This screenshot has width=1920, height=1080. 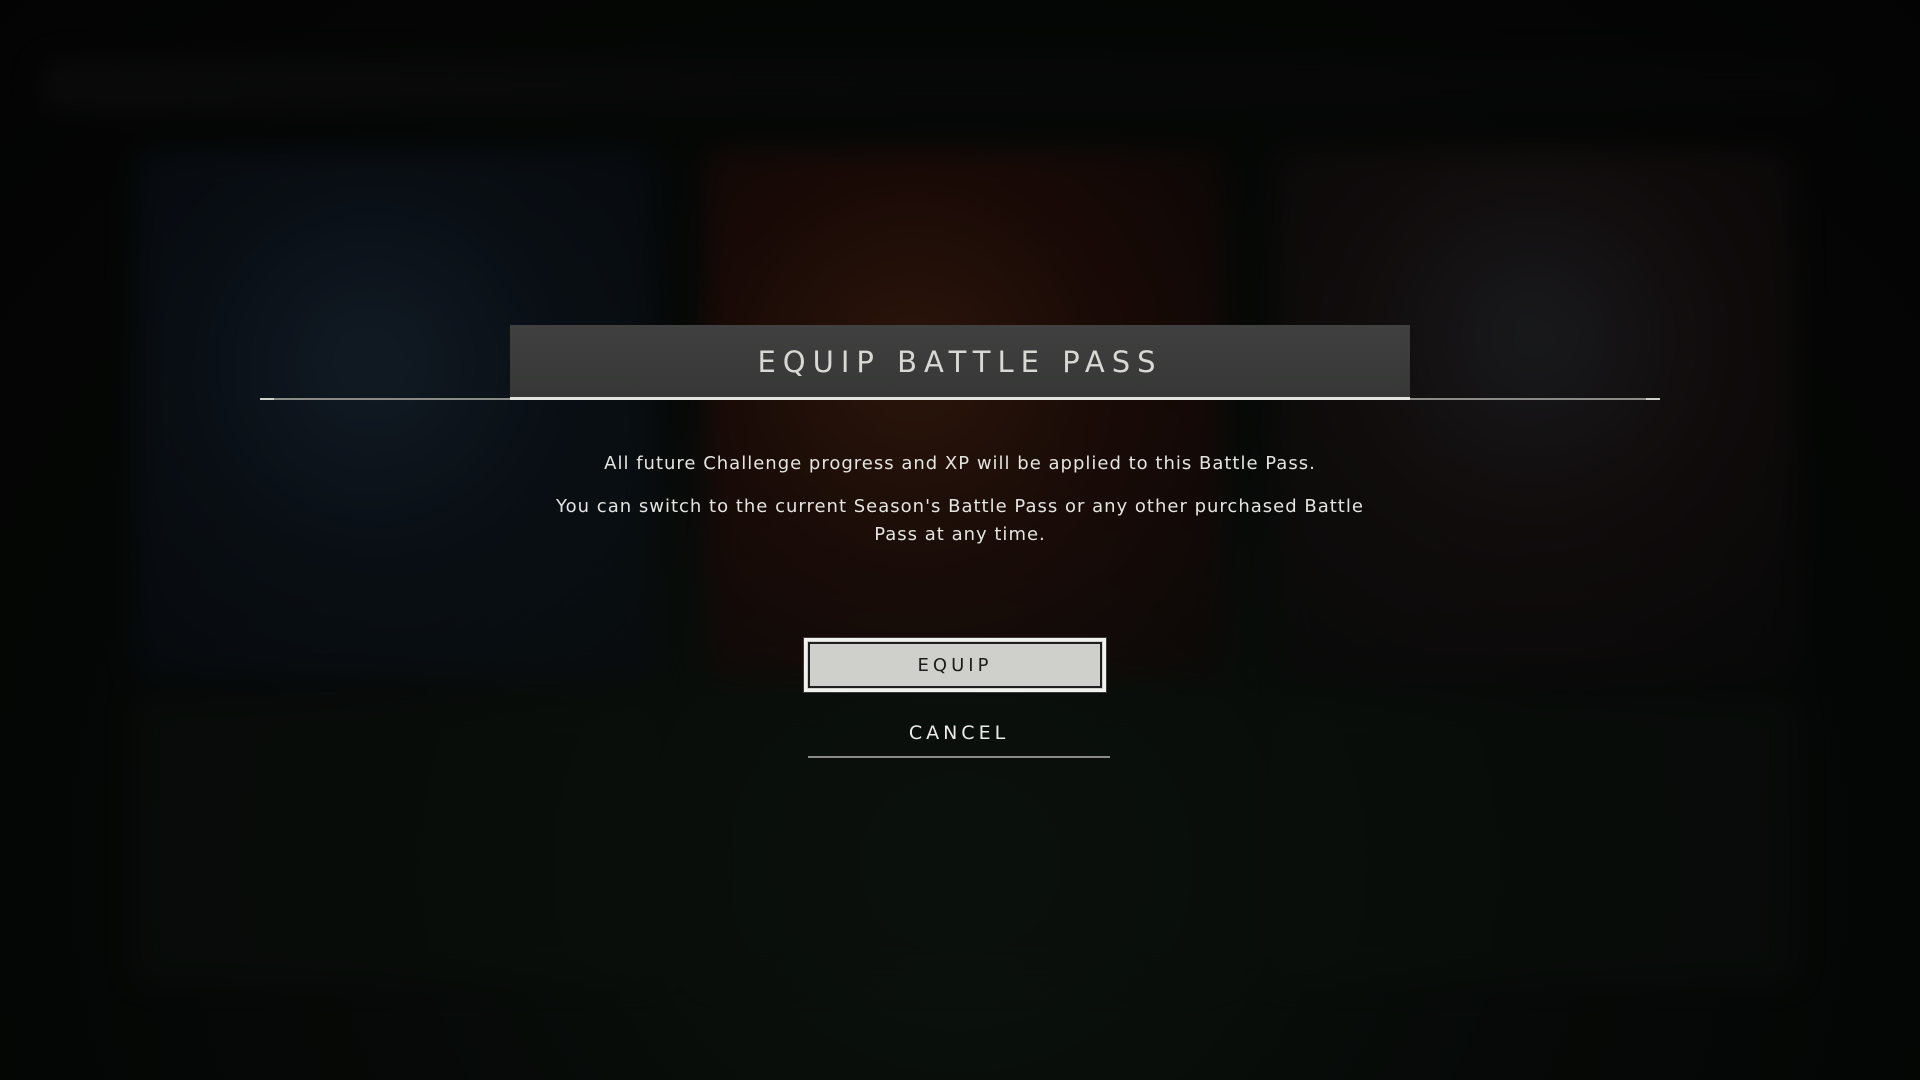 What do you see at coordinates (267, 399) in the screenshot?
I see `divider-left-tick` at bounding box center [267, 399].